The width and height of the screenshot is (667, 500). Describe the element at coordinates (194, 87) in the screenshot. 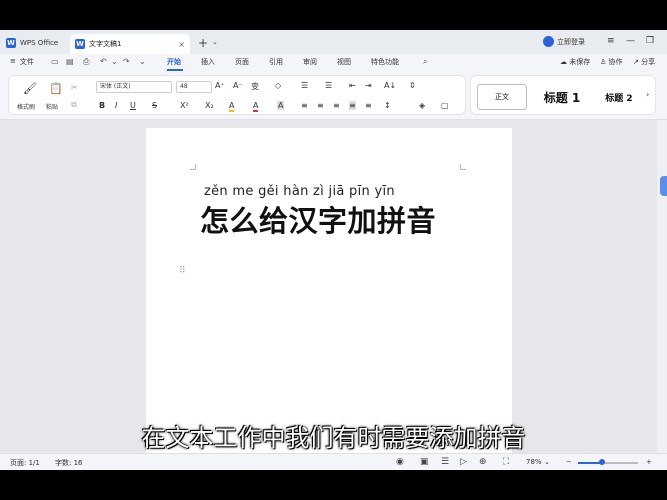

I see `font-size-select: 48` at that location.